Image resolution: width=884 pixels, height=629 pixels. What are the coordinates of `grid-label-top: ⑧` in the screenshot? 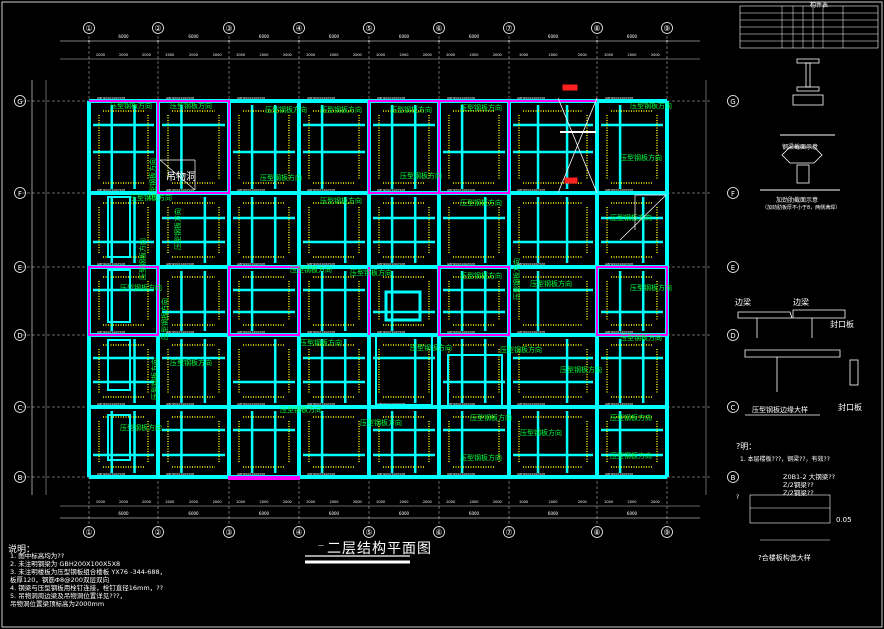 It's located at (596, 28).